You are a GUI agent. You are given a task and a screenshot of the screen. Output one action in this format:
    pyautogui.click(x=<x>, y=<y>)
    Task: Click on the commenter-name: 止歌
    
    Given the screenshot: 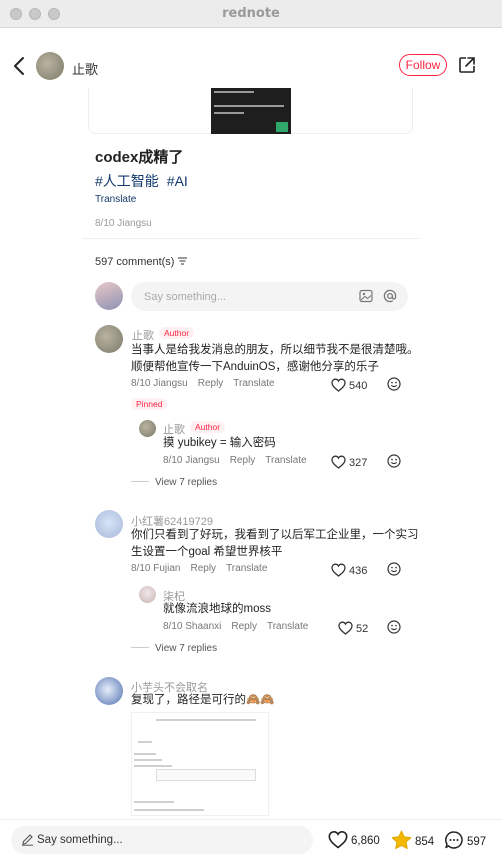 What is the action you would take?
    pyautogui.click(x=143, y=335)
    